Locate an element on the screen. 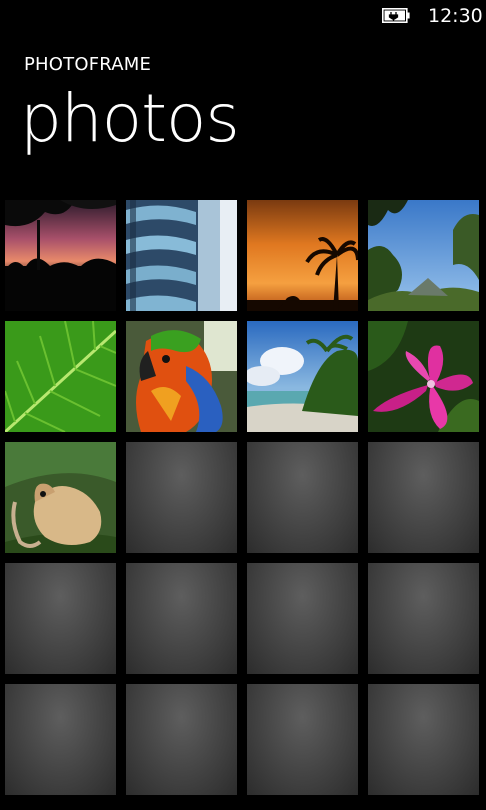  beach-palms-photo is located at coordinates (302, 376).